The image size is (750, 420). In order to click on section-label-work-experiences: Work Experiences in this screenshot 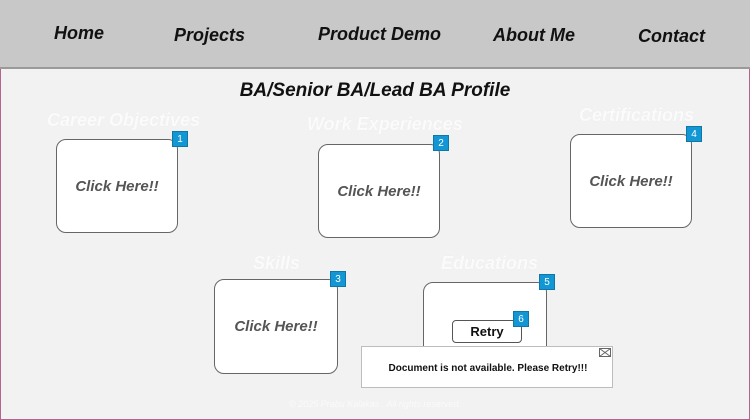, I will do `click(385, 124)`.